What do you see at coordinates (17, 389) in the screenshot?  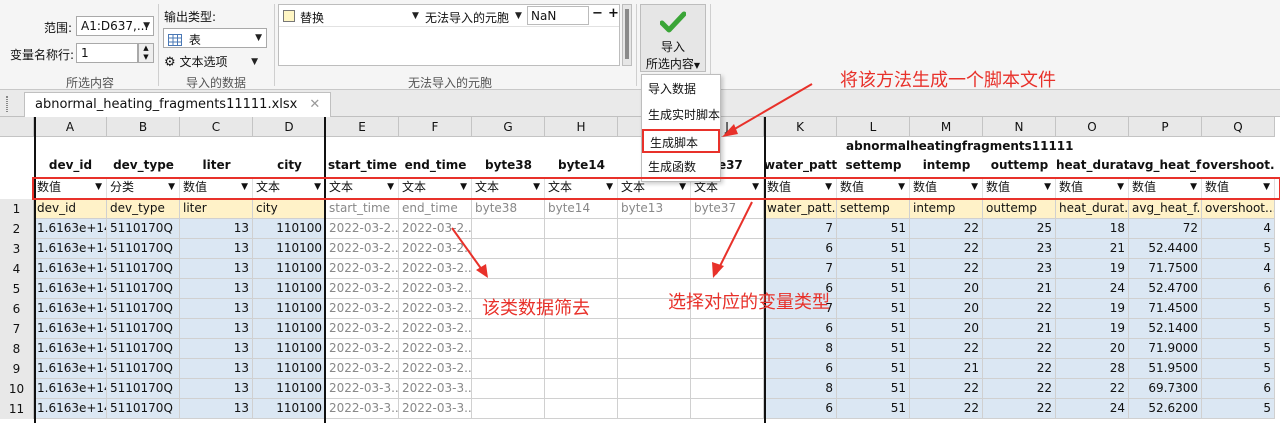 I see `row-header: 10` at bounding box center [17, 389].